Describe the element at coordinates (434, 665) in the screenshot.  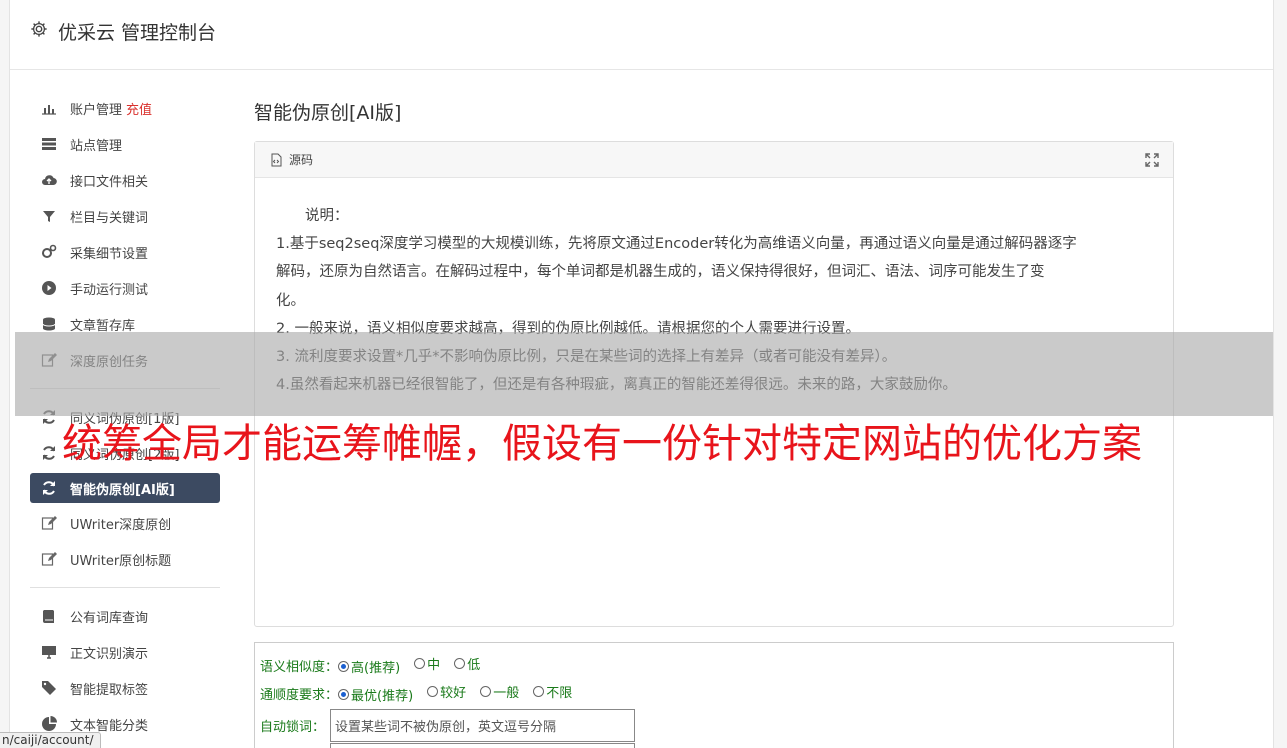
I see `radio-label: 中` at that location.